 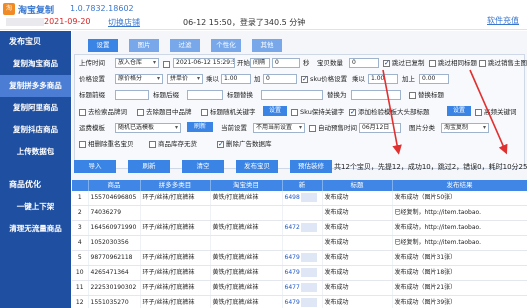 I want to click on title-suffix-field, so click(x=205, y=95).